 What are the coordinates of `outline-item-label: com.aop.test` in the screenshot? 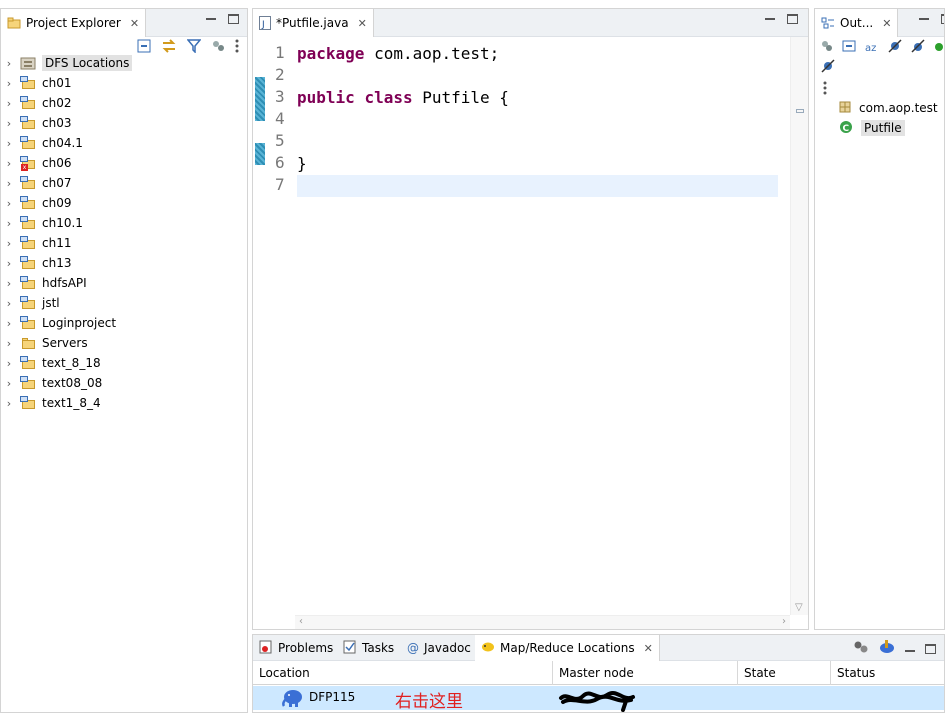 It's located at (898, 108).